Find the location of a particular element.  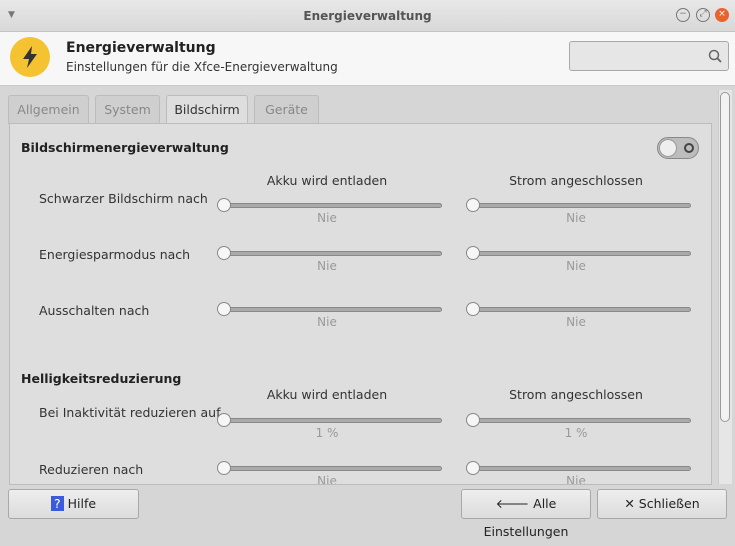

close-x-icon: ✕ is located at coordinates (629, 503).